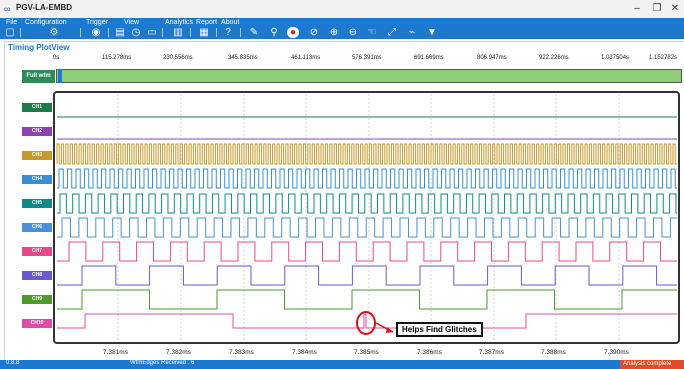 The image size is (684, 369). I want to click on status-edges: WfmEdges Received : 6, so click(162, 363).